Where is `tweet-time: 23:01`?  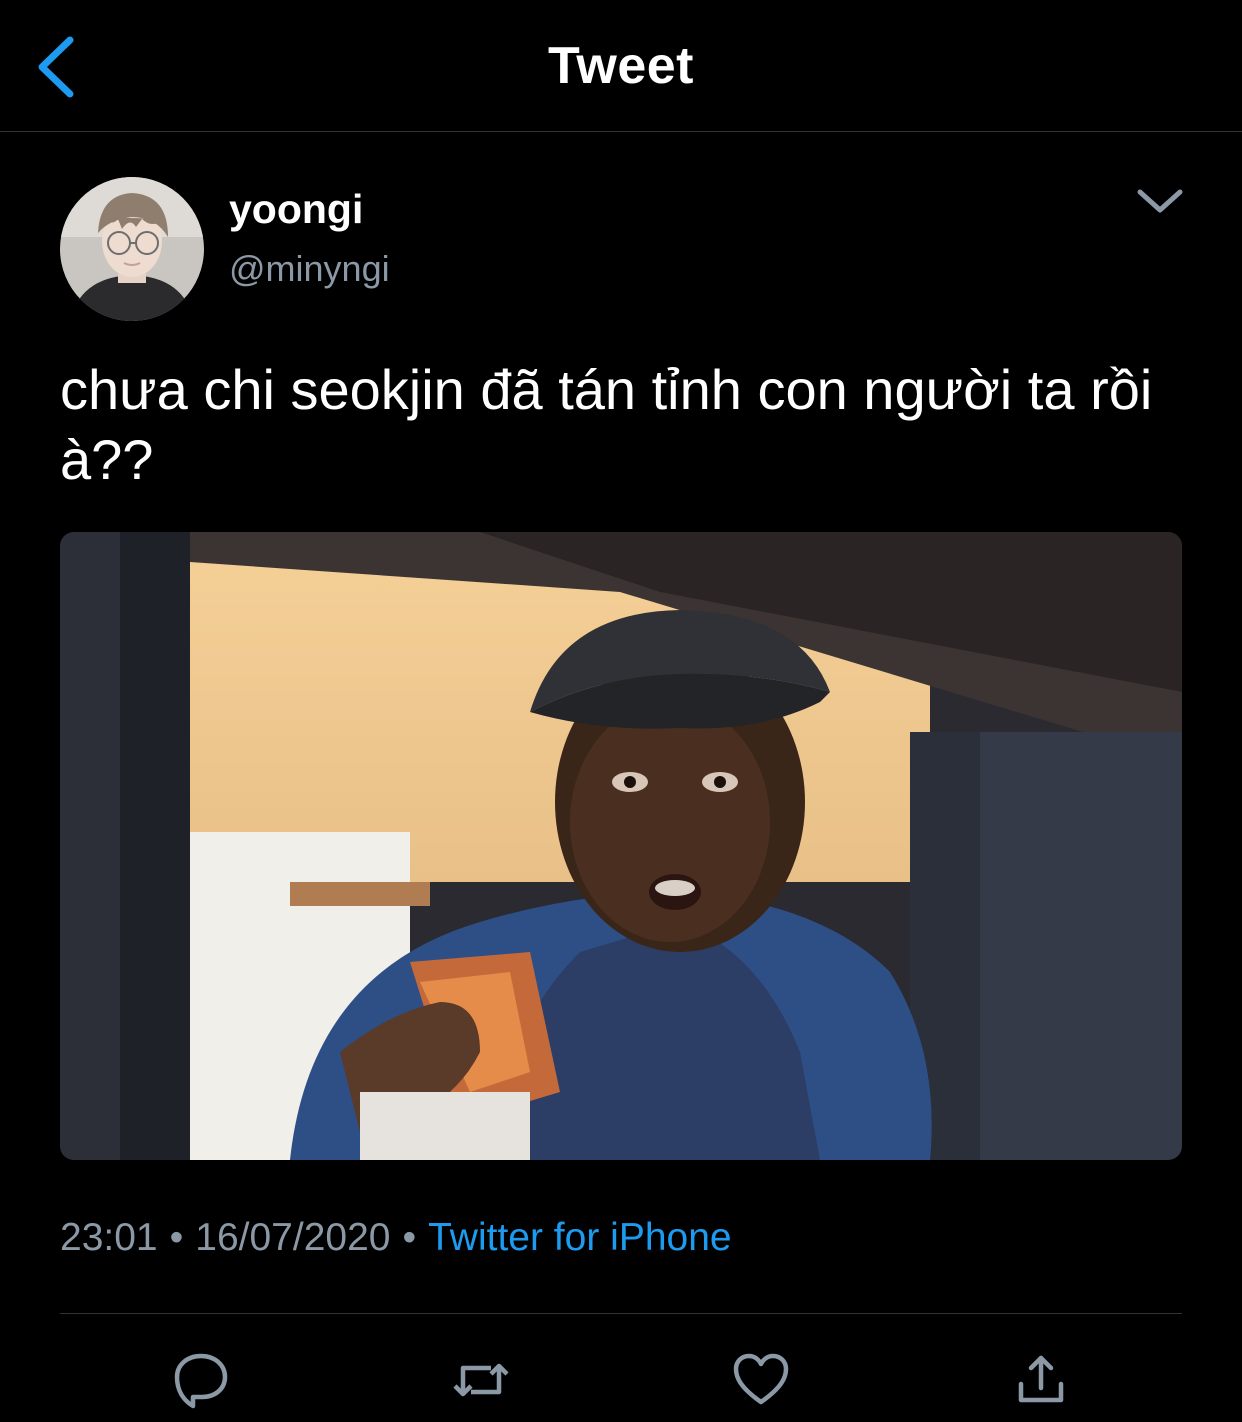 tweet-time: 23:01 is located at coordinates (109, 1237).